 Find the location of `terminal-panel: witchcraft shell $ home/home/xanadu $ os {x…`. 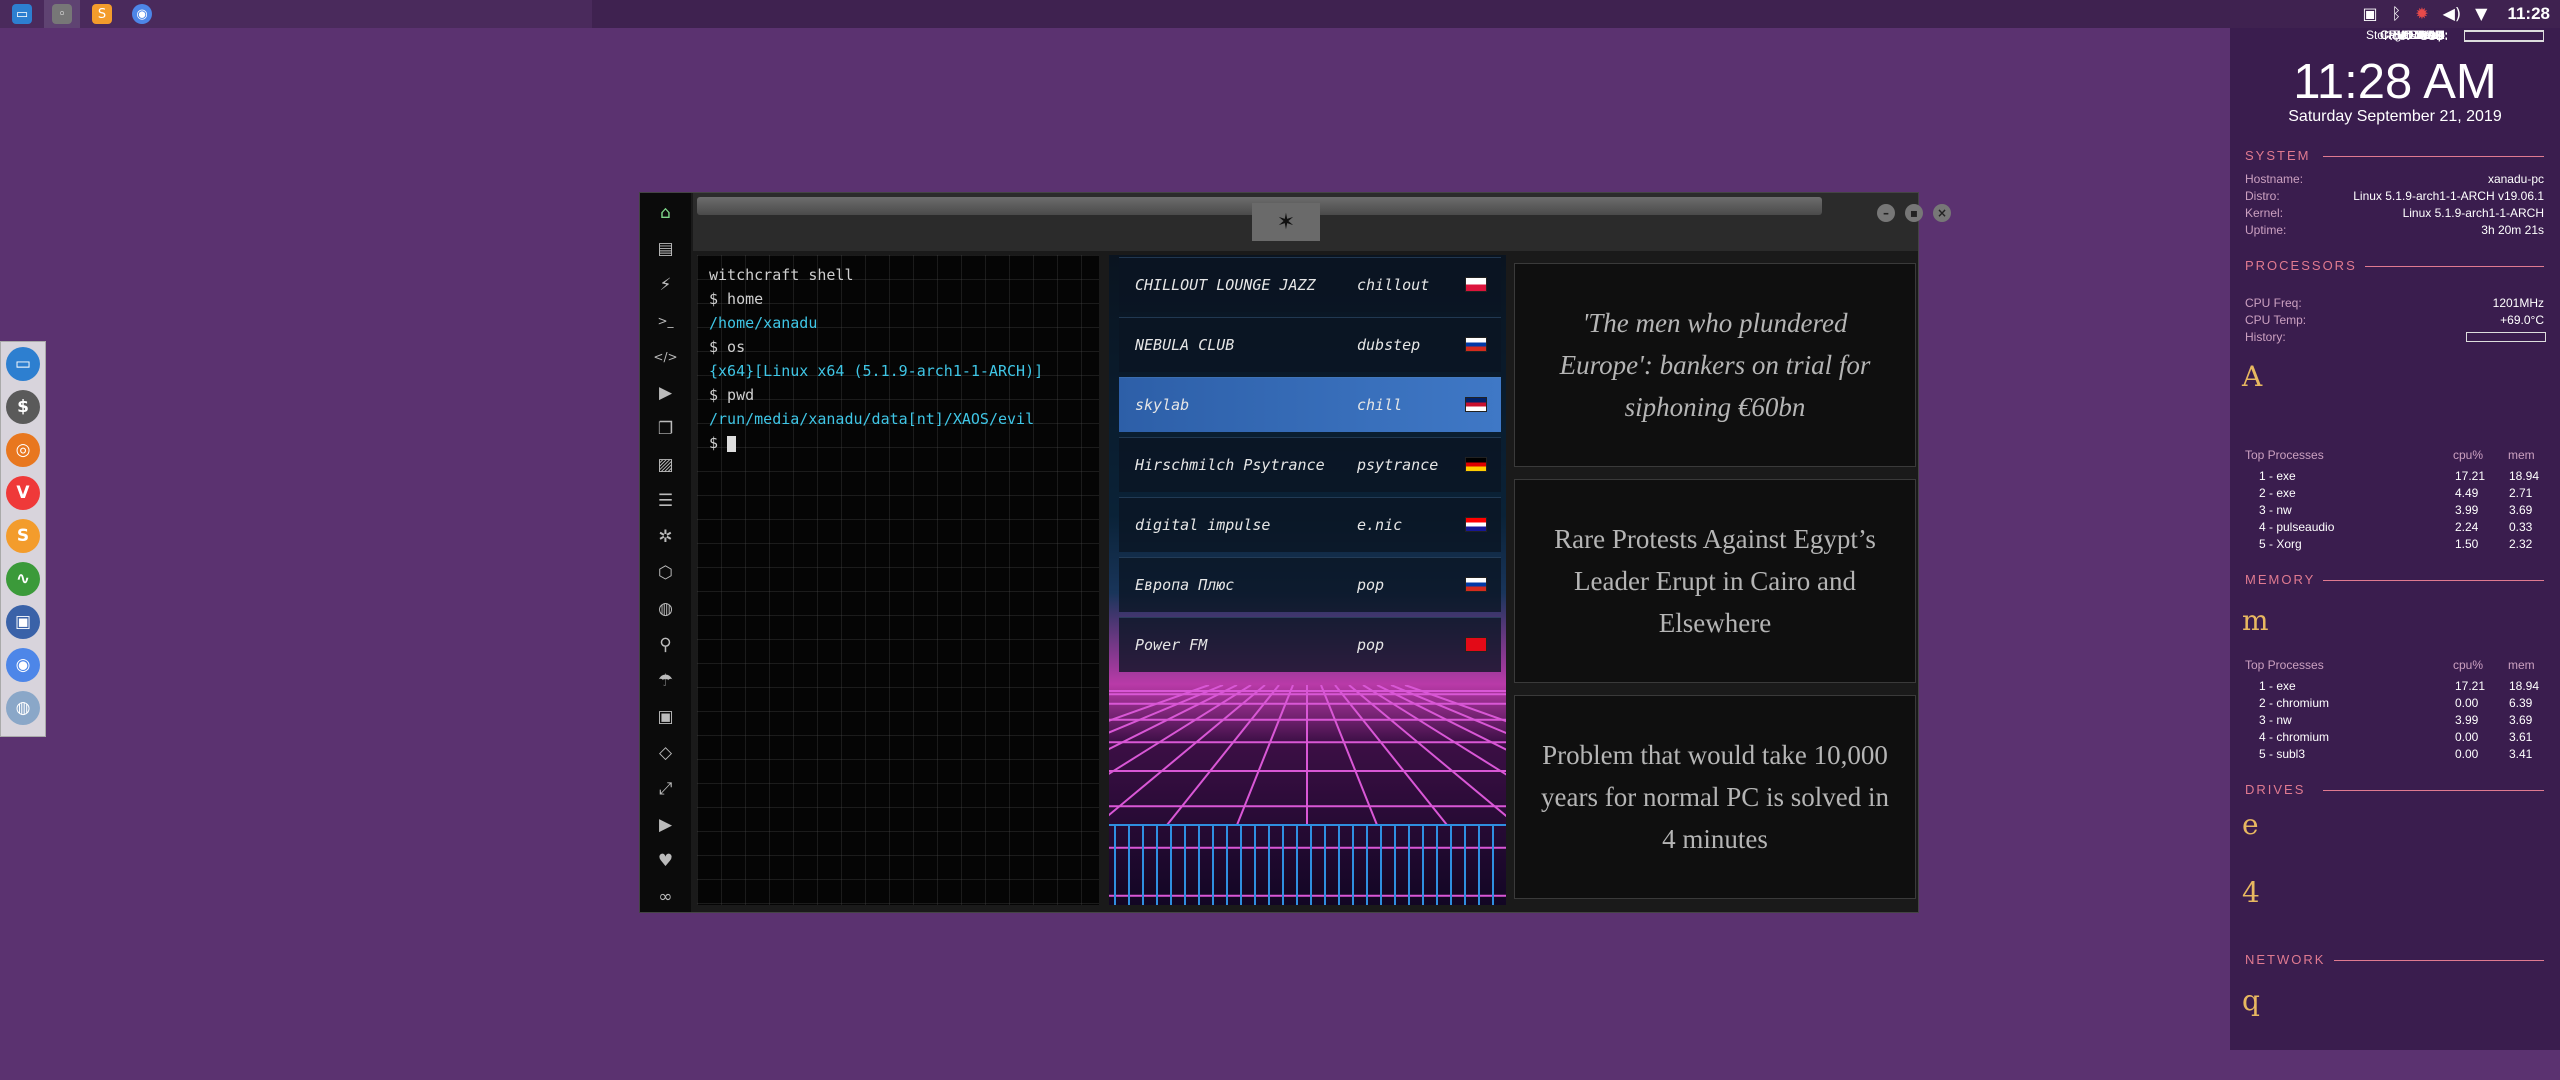

terminal-panel: witchcraft shell $ home/home/xanadu $ os {x… is located at coordinates (898, 580).